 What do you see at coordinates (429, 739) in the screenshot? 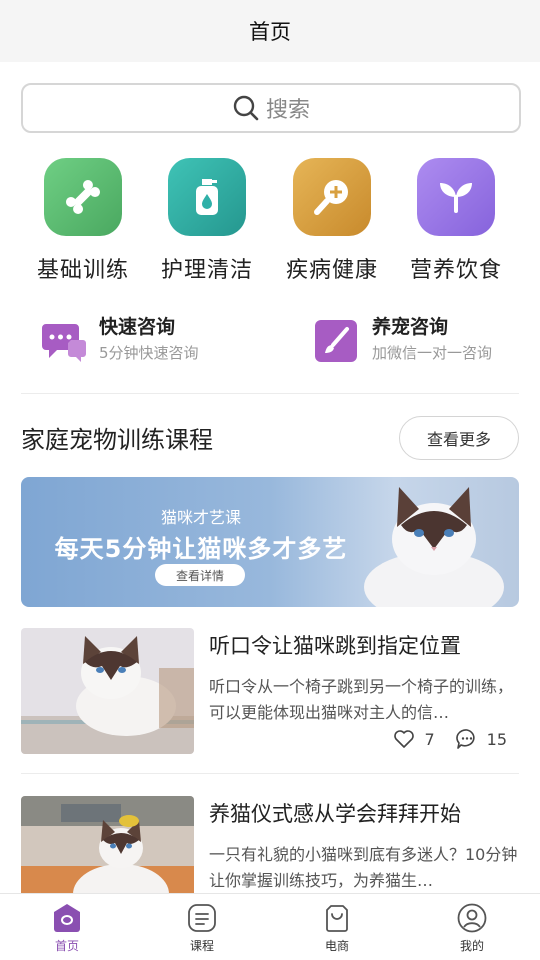
I see `like-count-value: 7` at bounding box center [429, 739].